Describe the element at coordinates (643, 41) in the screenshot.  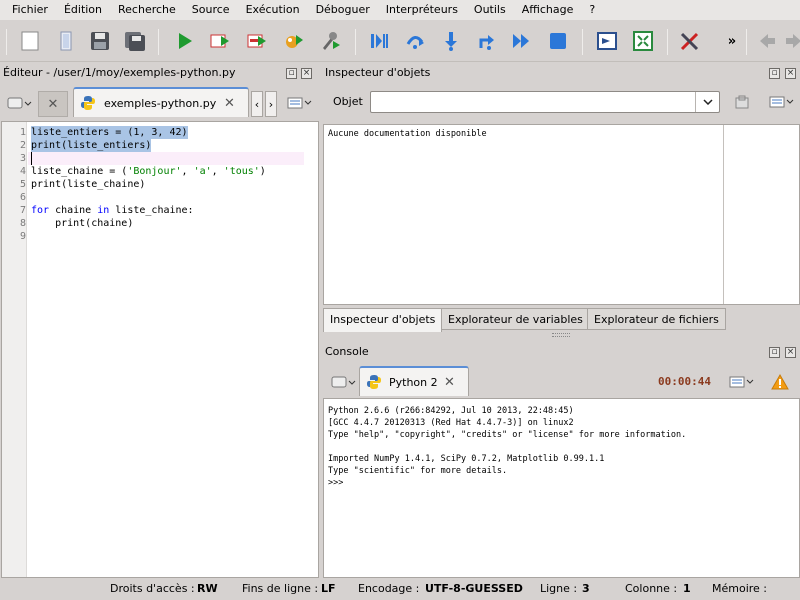
I see `python-path-icon` at that location.